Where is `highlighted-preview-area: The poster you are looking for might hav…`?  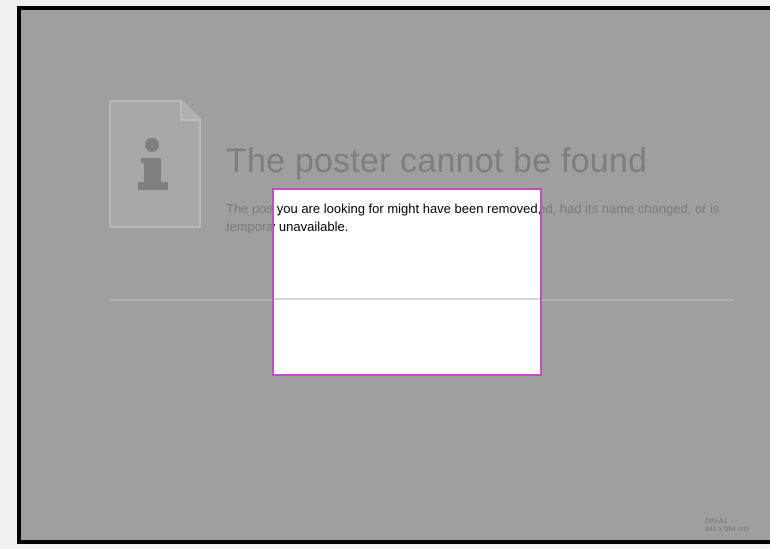
highlighted-preview-area: The poster you are looking for might hav… is located at coordinates (407, 282).